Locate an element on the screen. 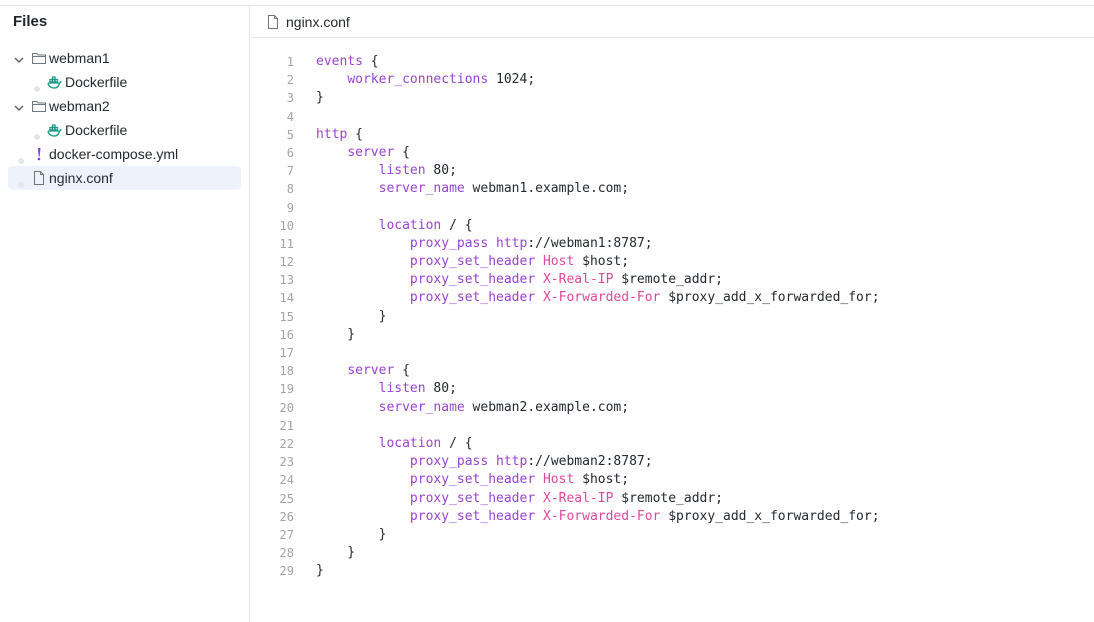 The image size is (1094, 622). tree-file: docker-compose.yml is located at coordinates (124, 154).